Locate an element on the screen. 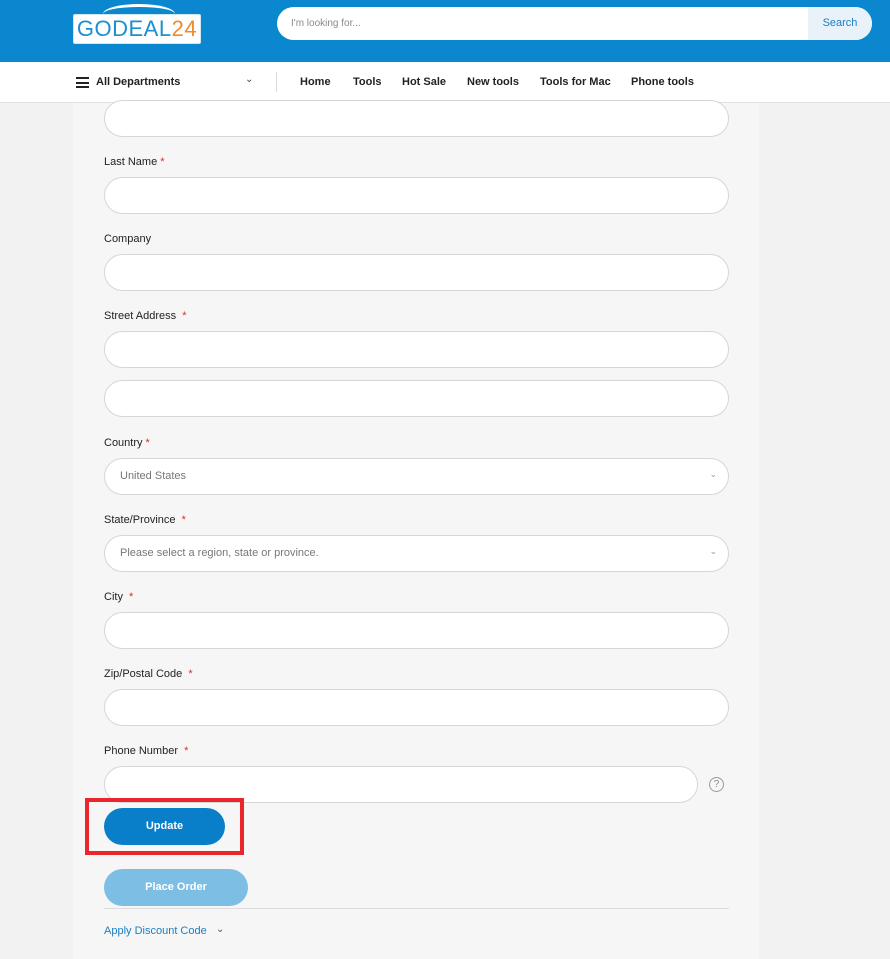 The width and height of the screenshot is (890, 959). place-order-button: Place Order is located at coordinates (176, 887).